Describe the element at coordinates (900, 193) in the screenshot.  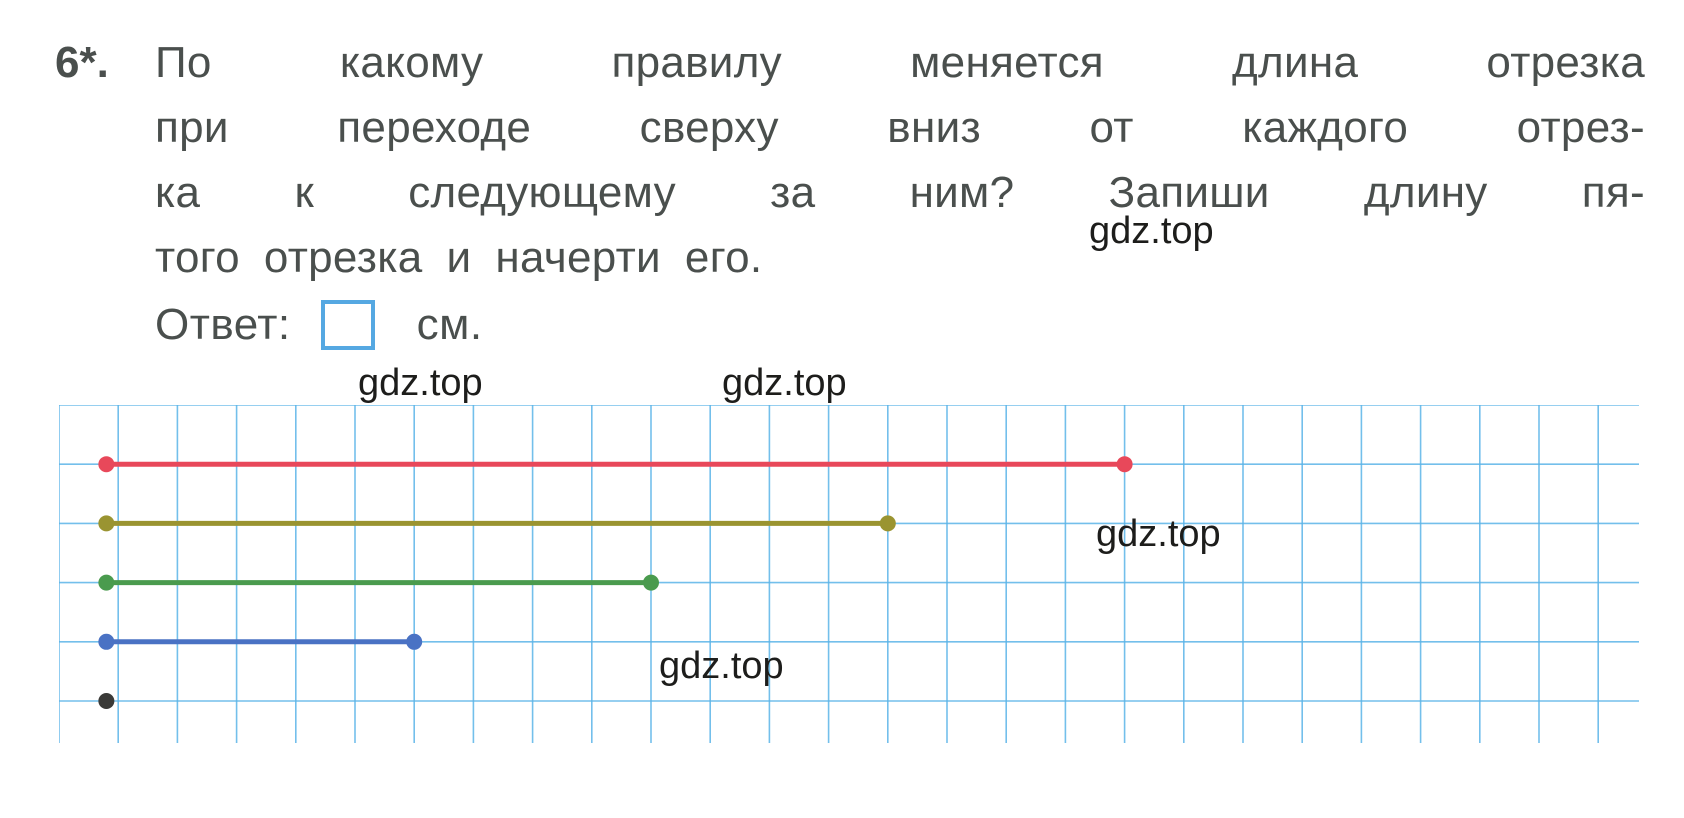
I see `task-text-line-3: ка к следующему за ним? Запиши длину пя-` at that location.